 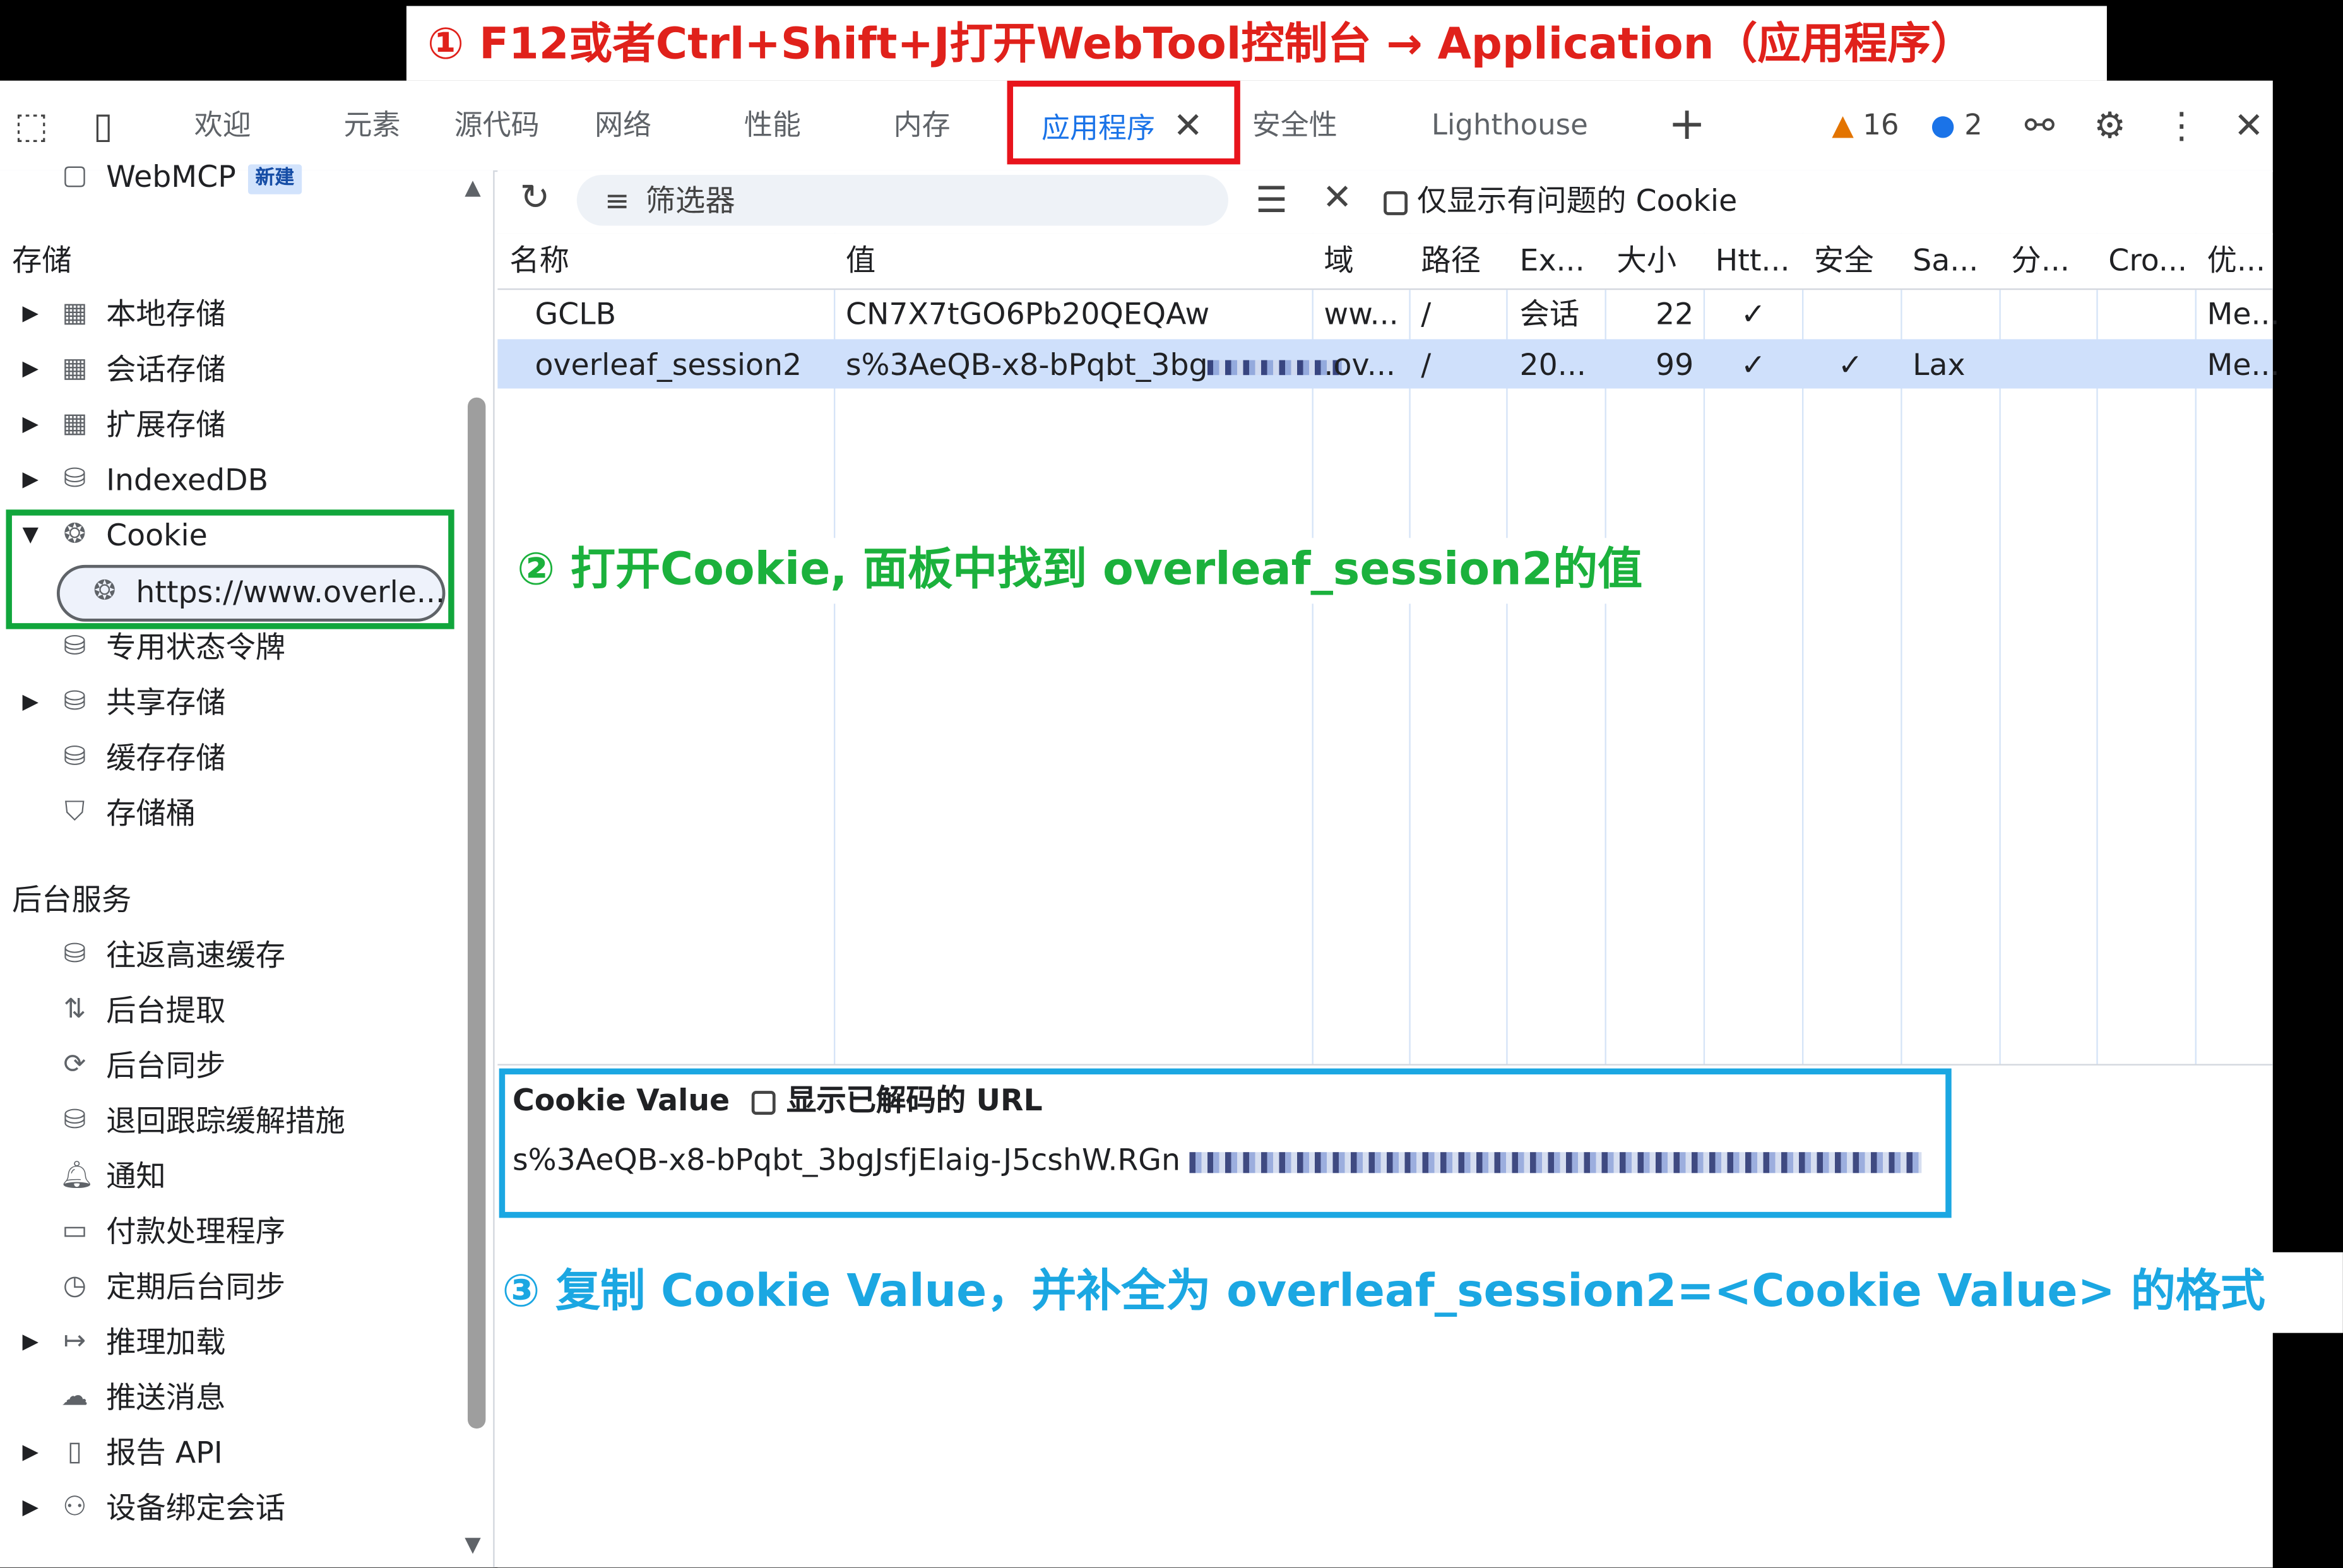 I want to click on more-vert-icon: ⋮, so click(x=2181, y=125).